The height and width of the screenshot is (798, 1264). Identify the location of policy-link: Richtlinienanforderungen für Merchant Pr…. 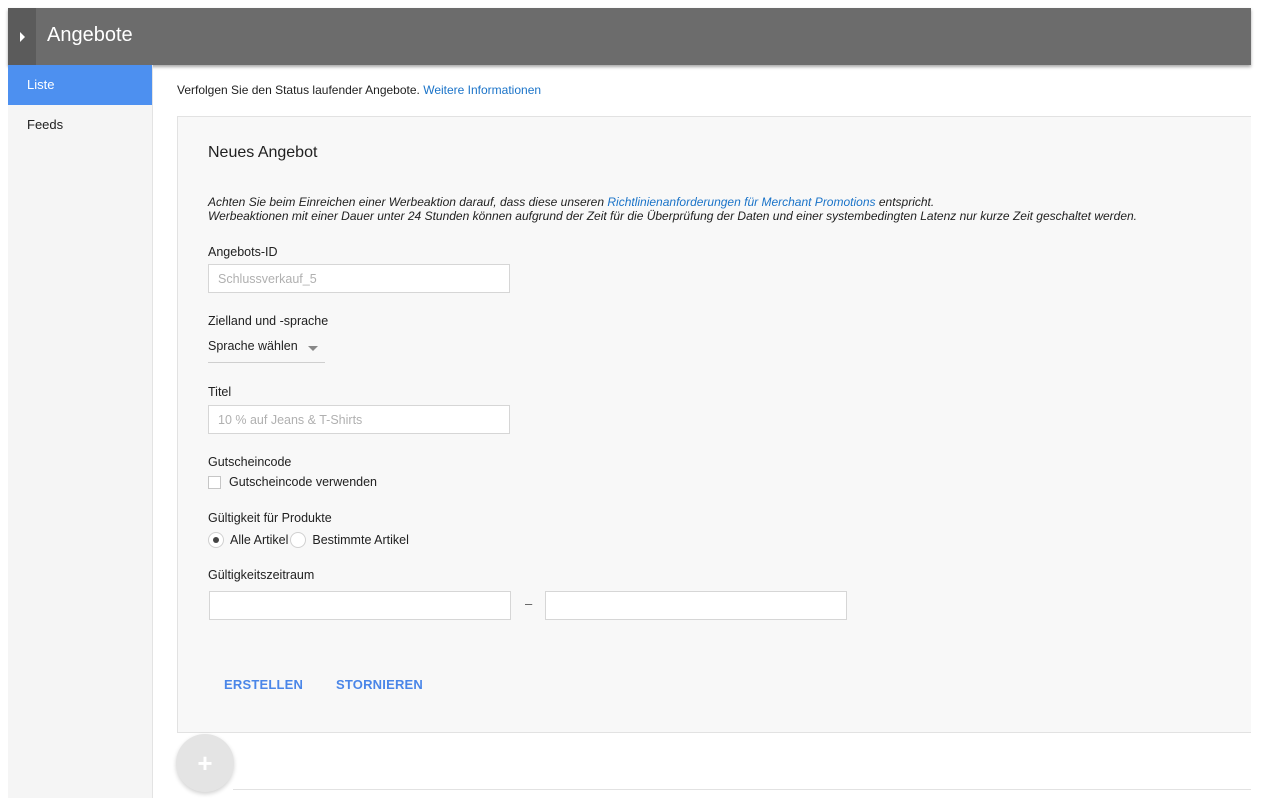
(741, 202).